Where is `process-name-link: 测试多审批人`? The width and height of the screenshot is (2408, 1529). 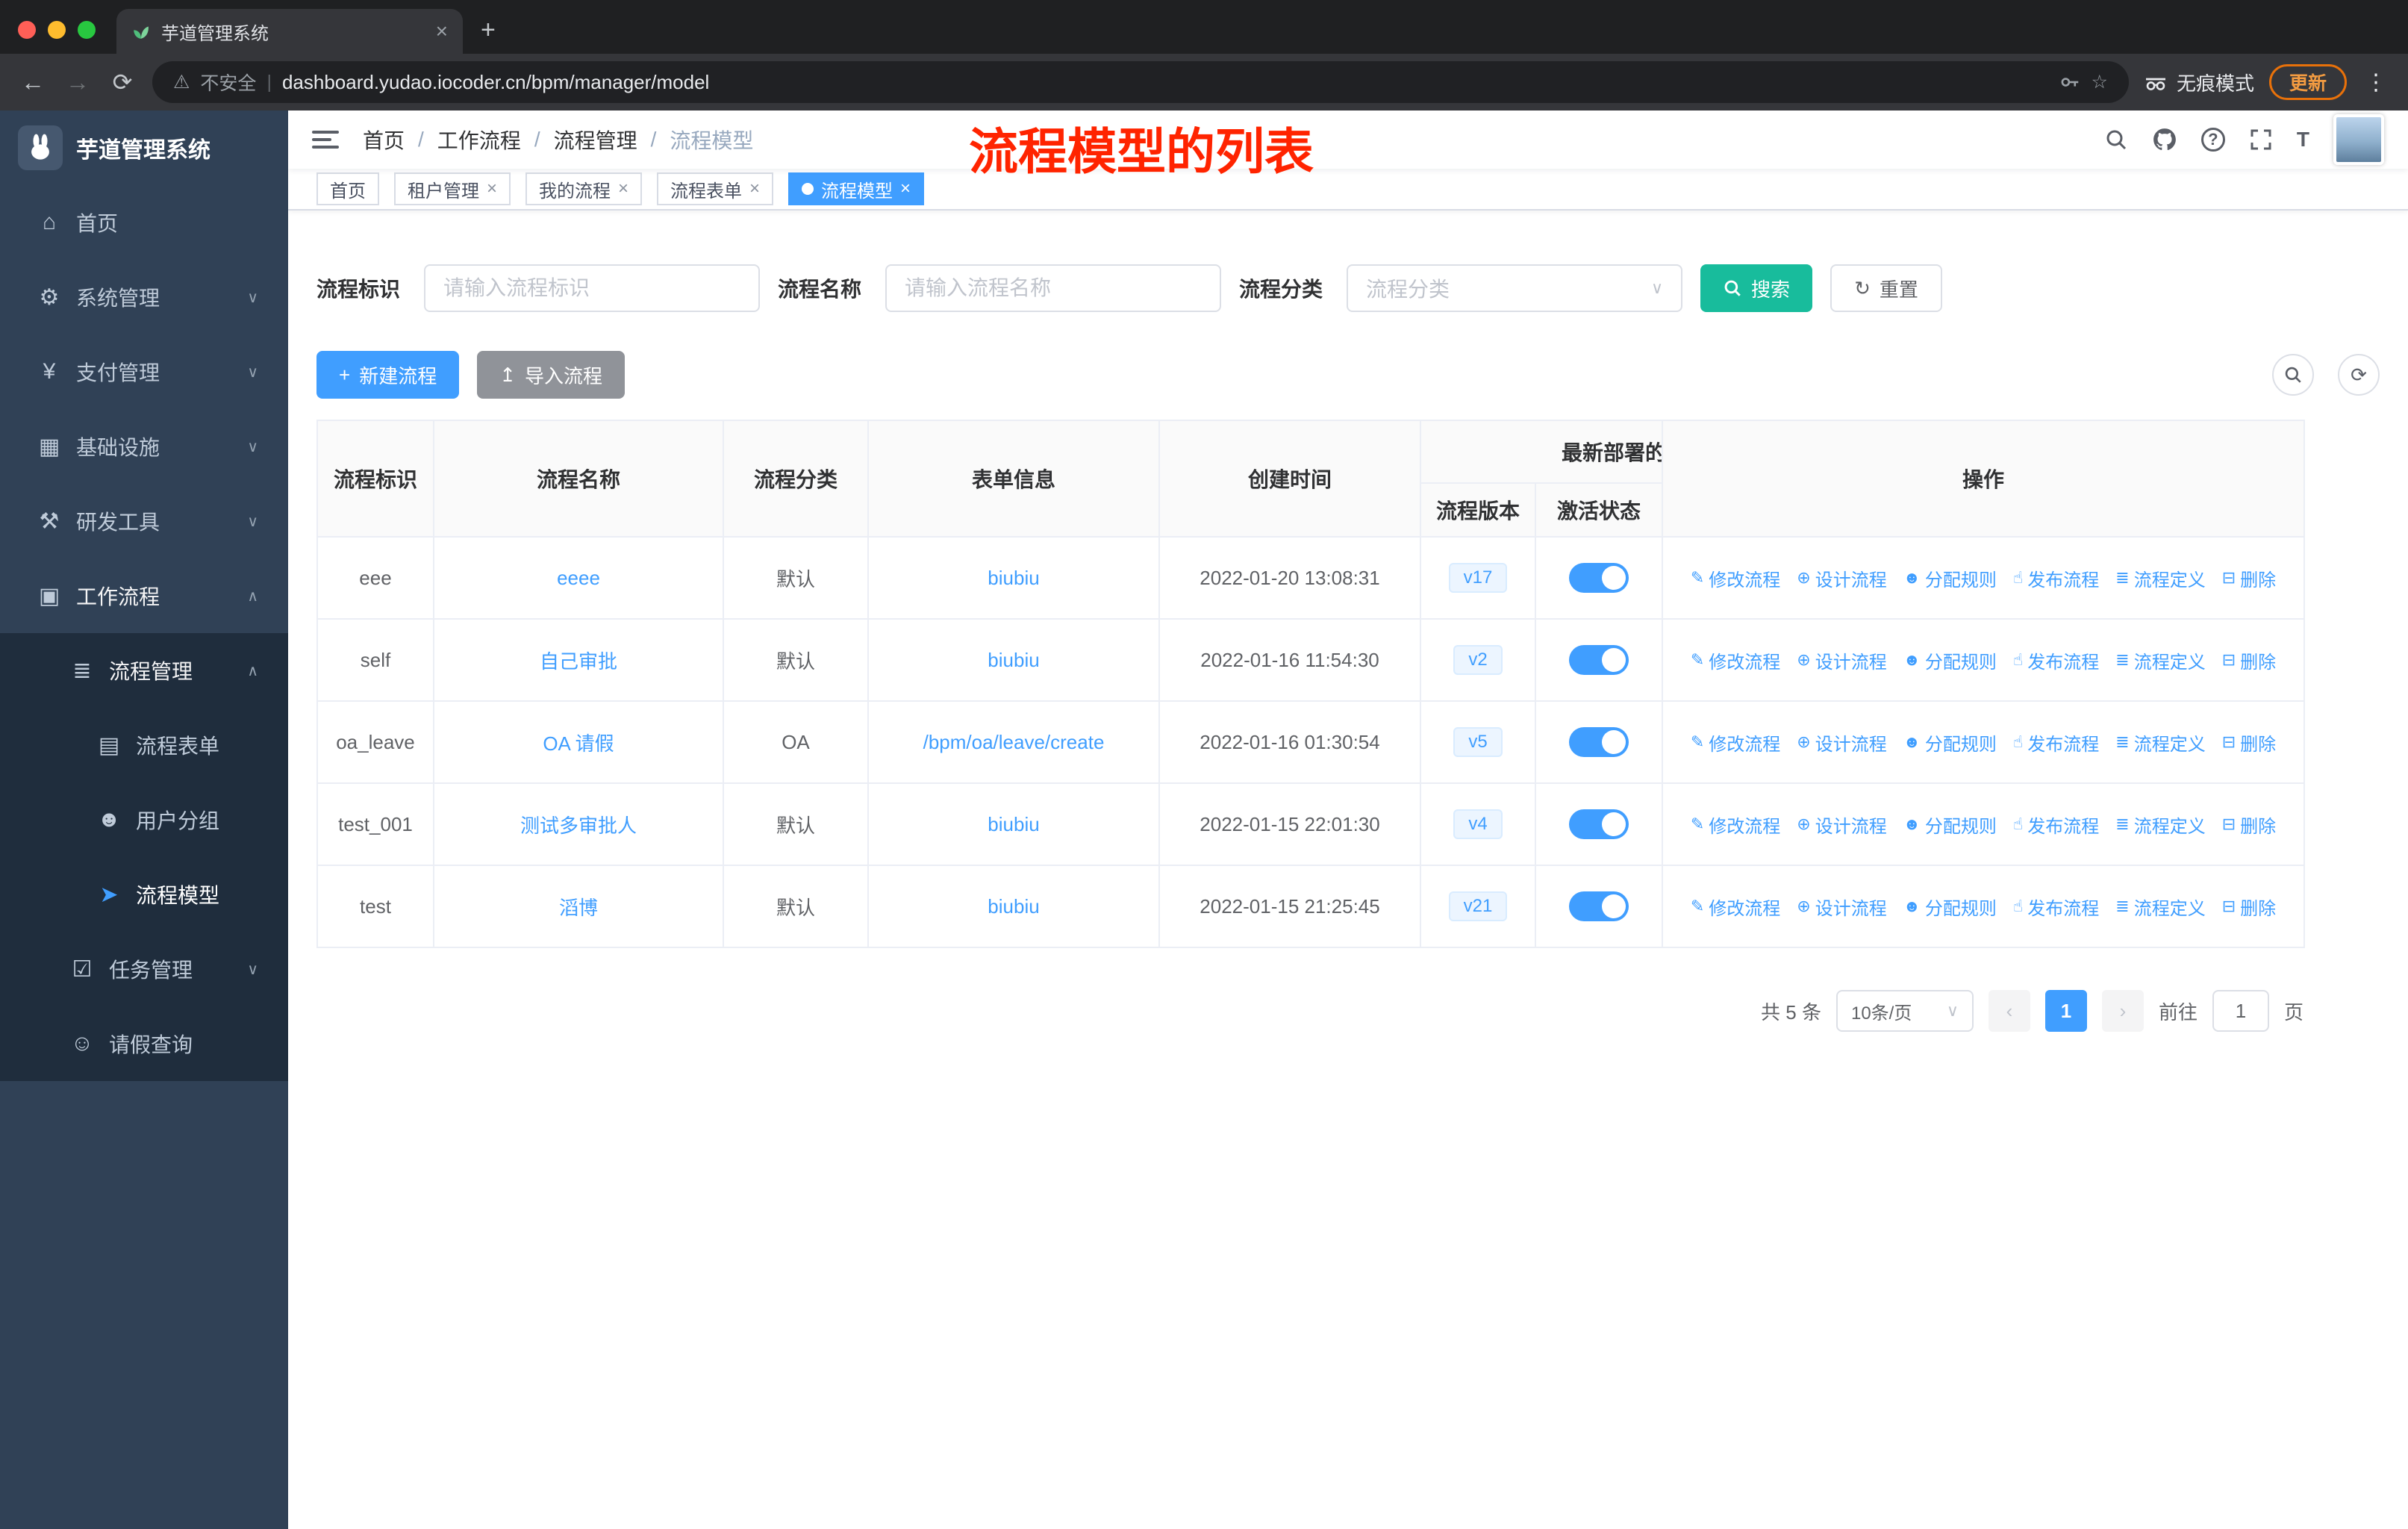 process-name-link: 测试多审批人 is located at coordinates (578, 826).